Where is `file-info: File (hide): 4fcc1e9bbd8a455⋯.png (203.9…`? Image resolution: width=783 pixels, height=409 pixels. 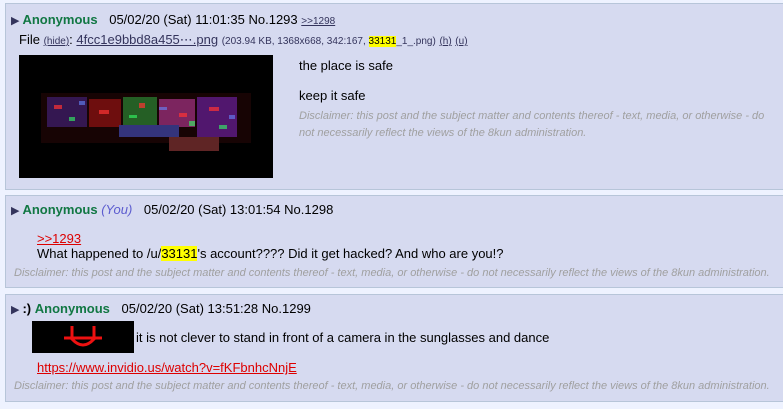
file-info: File (hide): 4fcc1e9bbd8a455⋯.png (203.9… is located at coordinates (243, 40).